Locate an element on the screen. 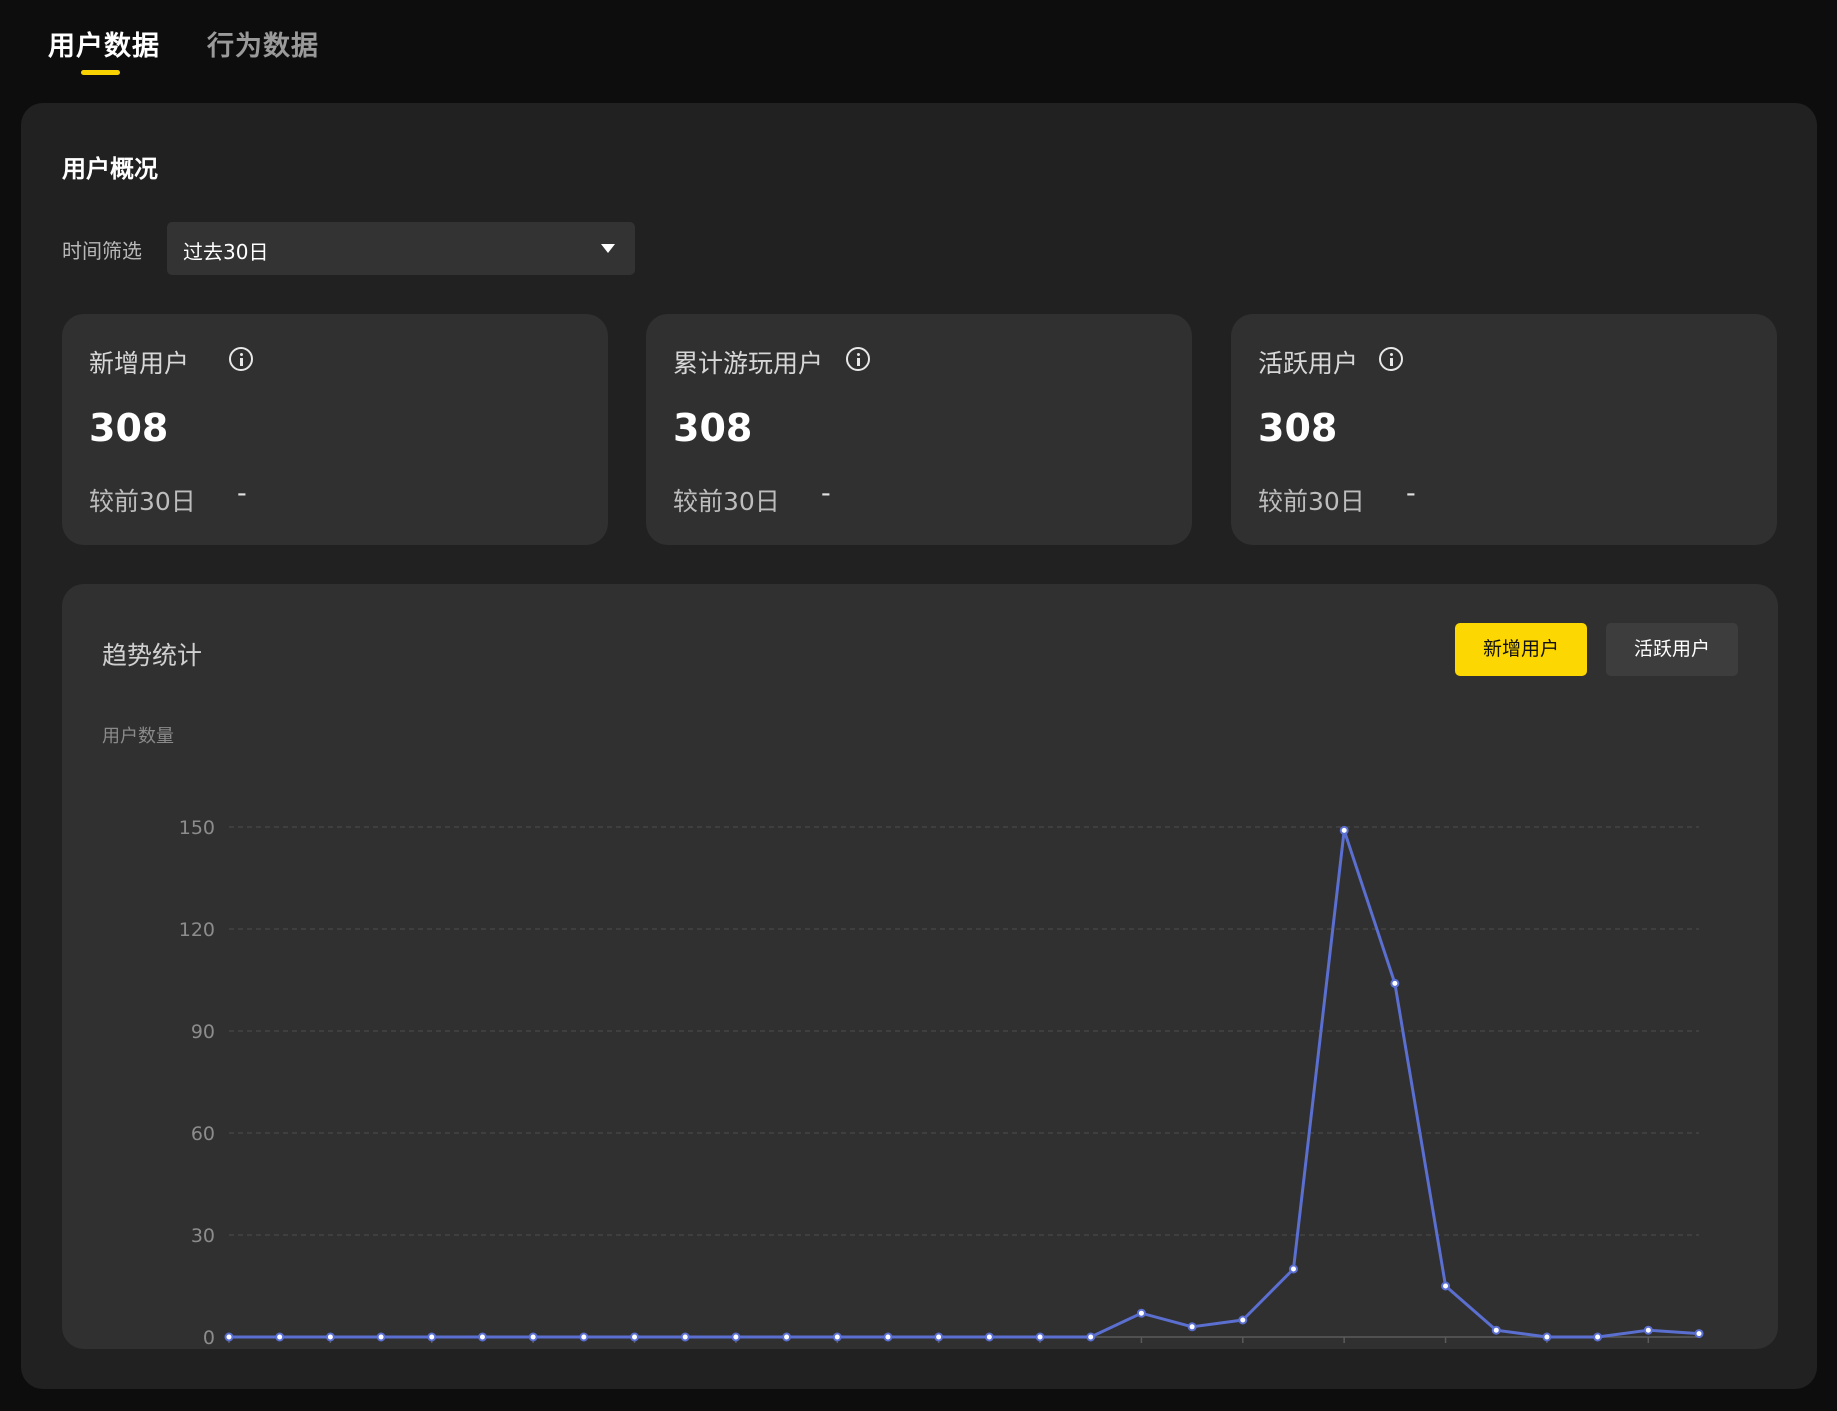 The width and height of the screenshot is (1837, 1411). x-tick-label: 02/24 is located at coordinates (1344, 1348).